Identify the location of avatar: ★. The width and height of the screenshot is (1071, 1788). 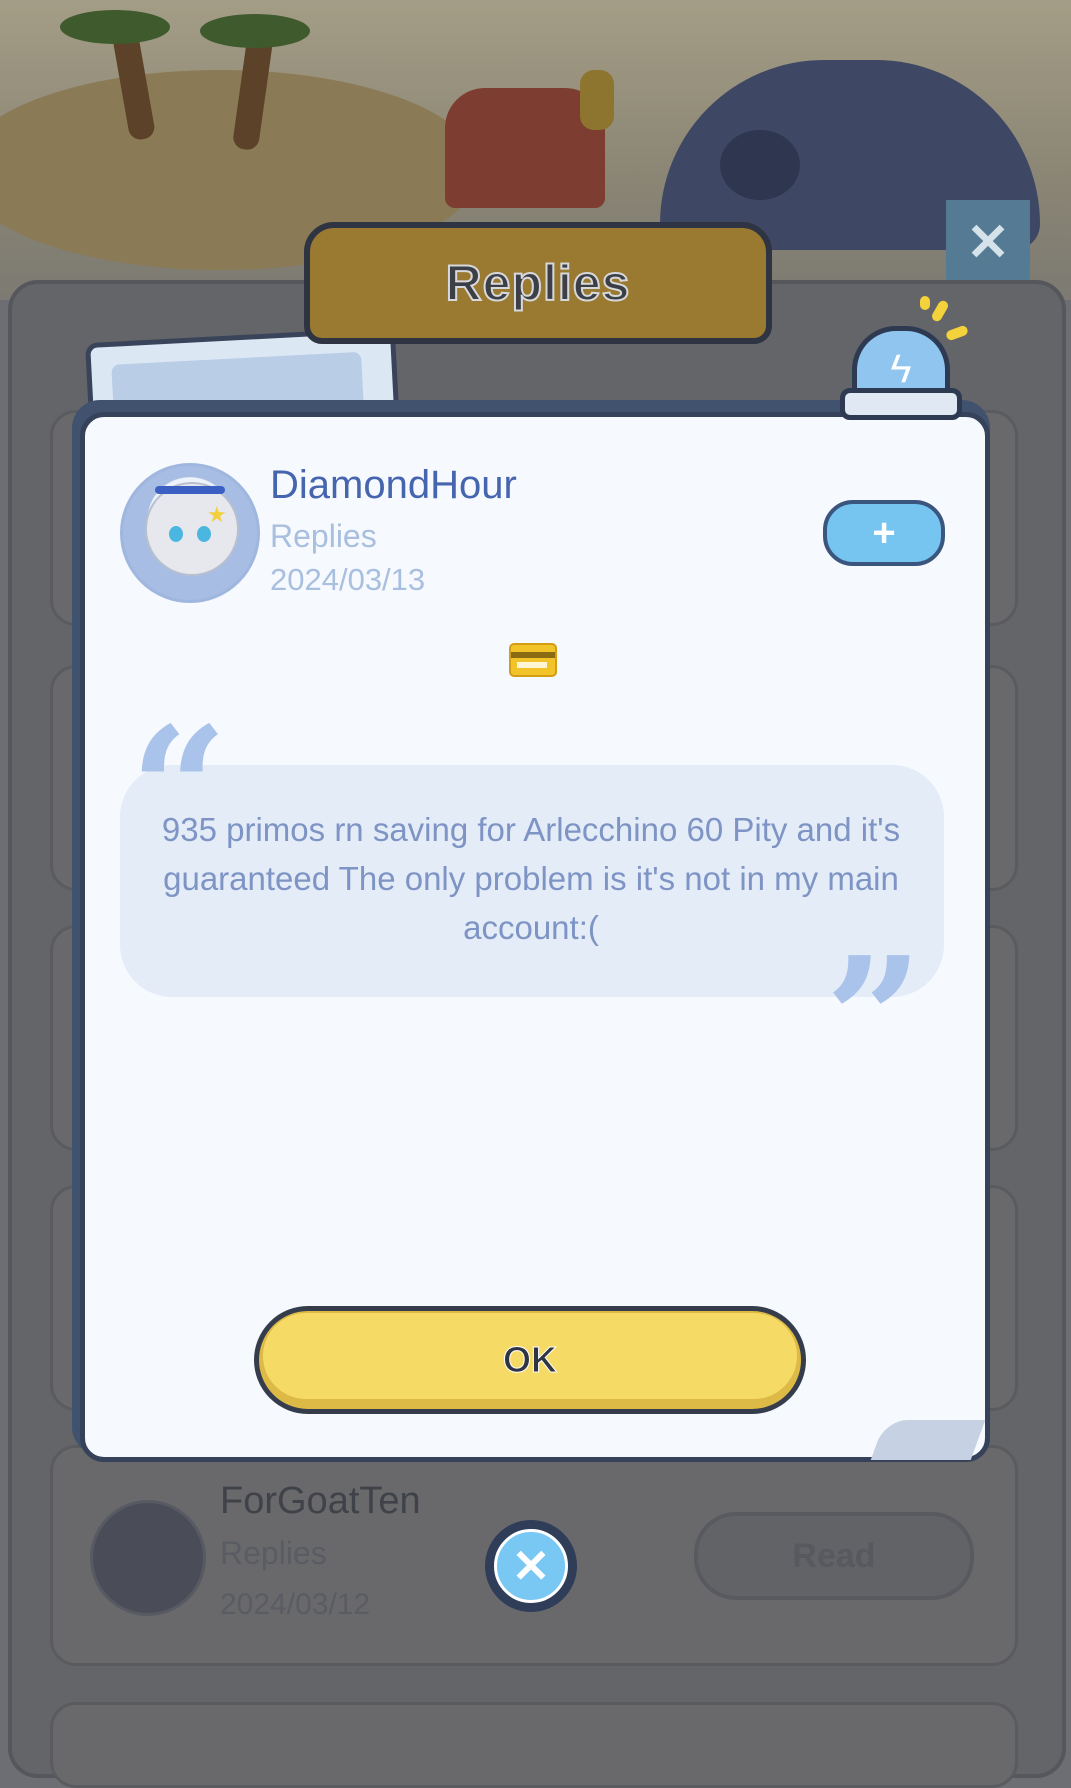
(190, 533).